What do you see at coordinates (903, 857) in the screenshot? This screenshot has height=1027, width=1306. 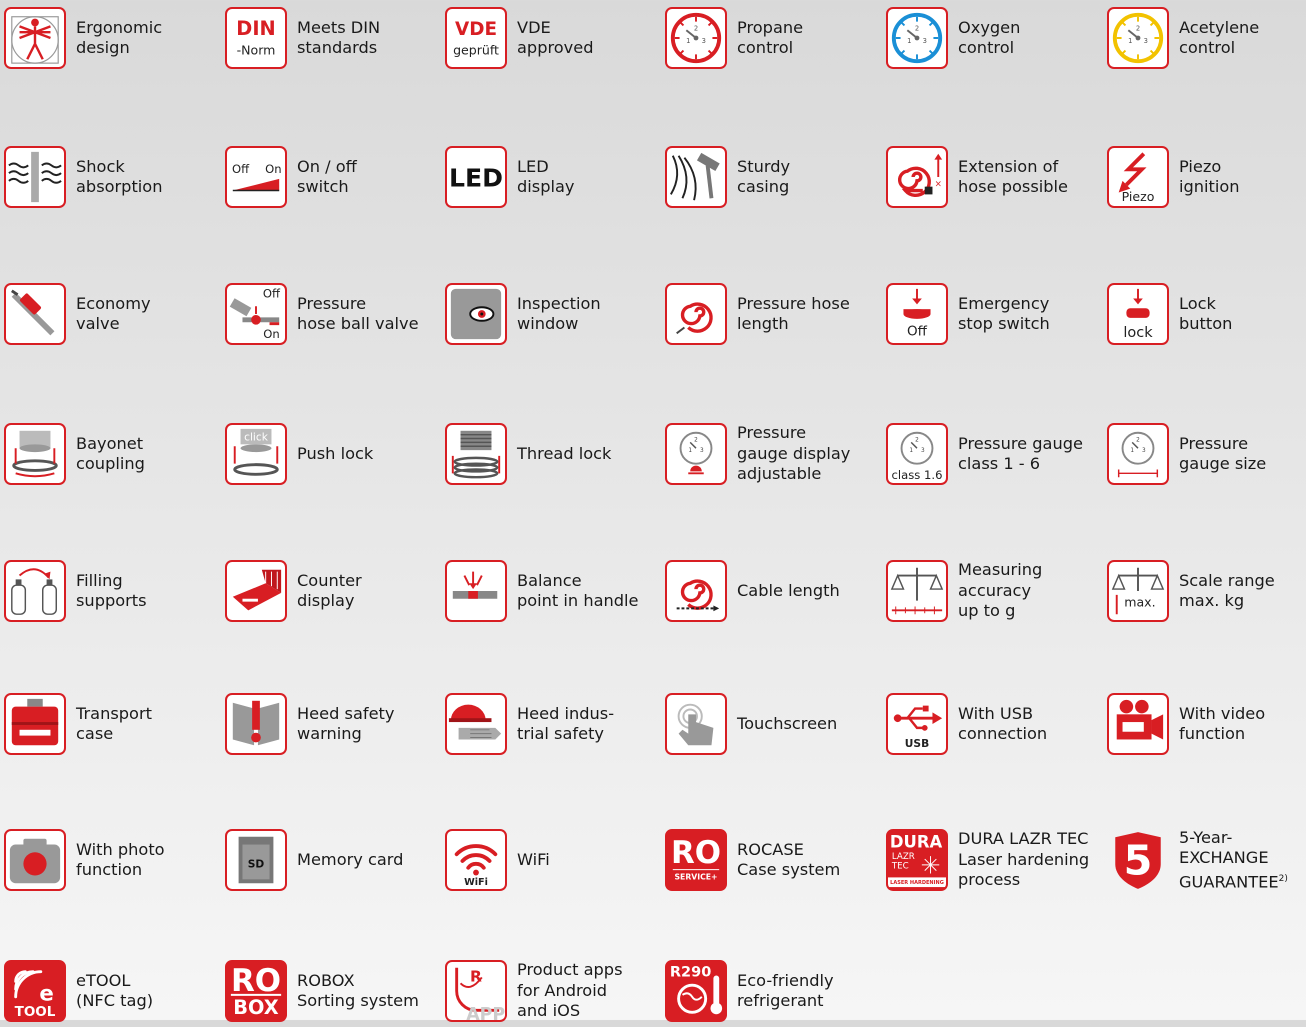 I see `svg-text: LAZR` at bounding box center [903, 857].